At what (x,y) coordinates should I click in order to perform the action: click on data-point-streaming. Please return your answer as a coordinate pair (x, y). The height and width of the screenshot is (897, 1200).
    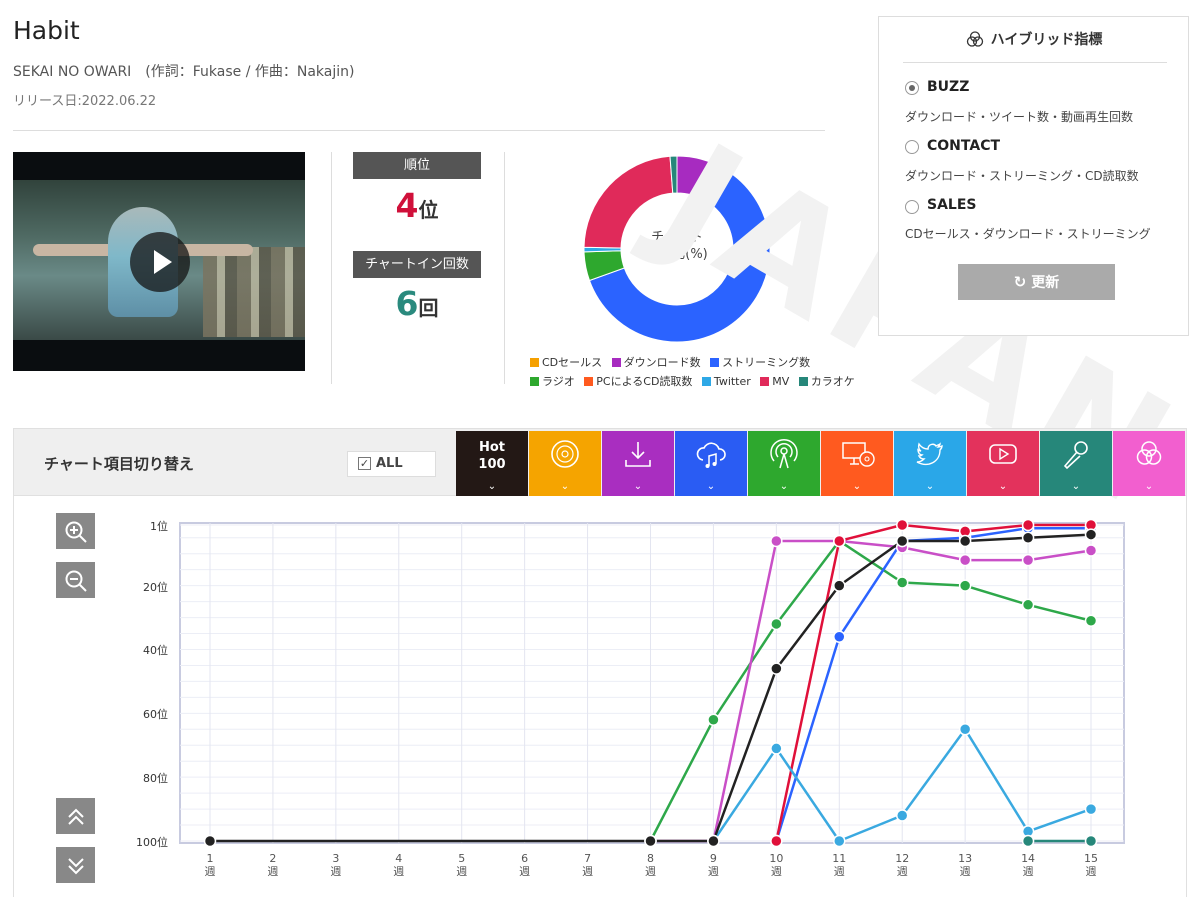
    Looking at the image, I should click on (839, 636).